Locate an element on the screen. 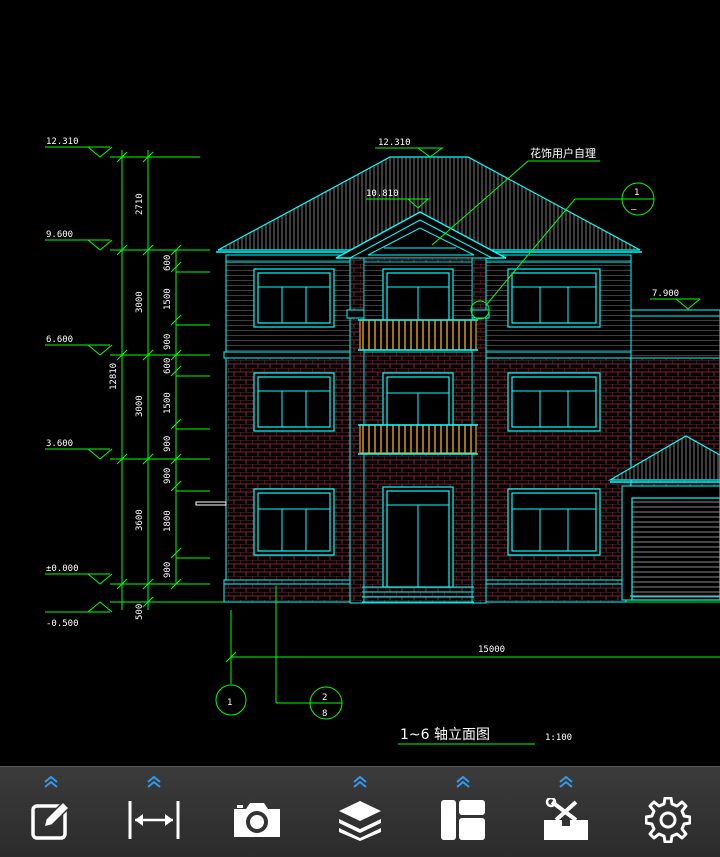  detail-mark-bottom: — is located at coordinates (634, 210).